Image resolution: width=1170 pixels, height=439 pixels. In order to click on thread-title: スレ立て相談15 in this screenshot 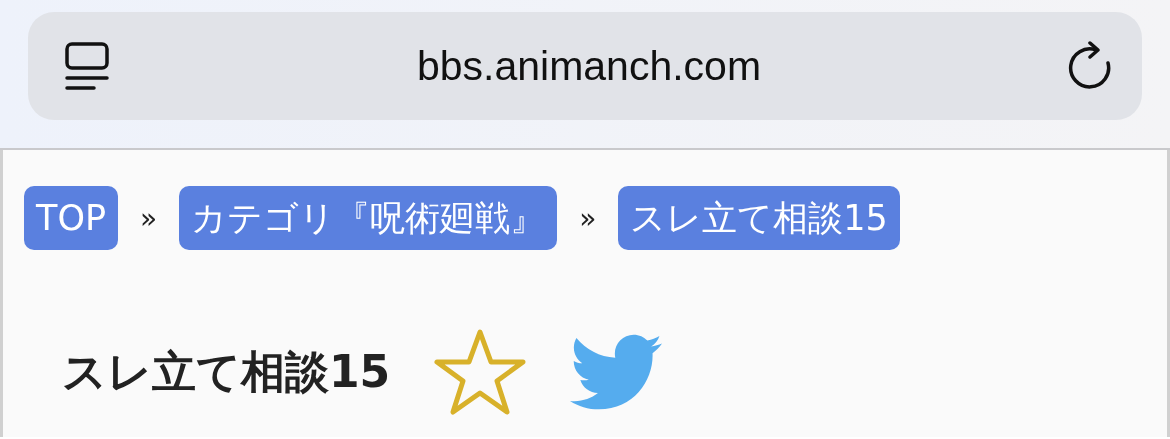, I will do `click(226, 371)`.